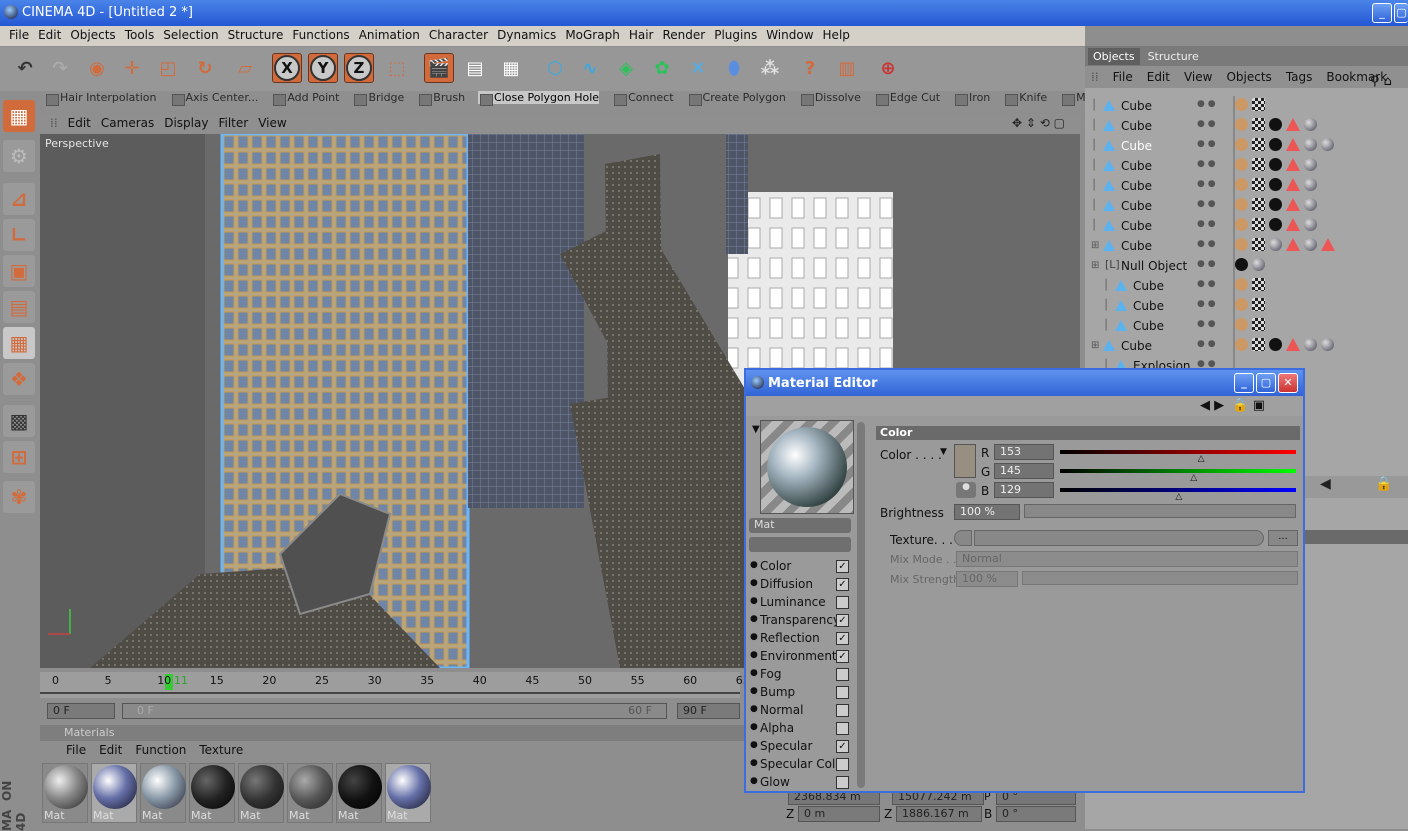 The height and width of the screenshot is (831, 1408). Describe the element at coordinates (1178, 471) in the screenshot. I see `g-slider` at that location.